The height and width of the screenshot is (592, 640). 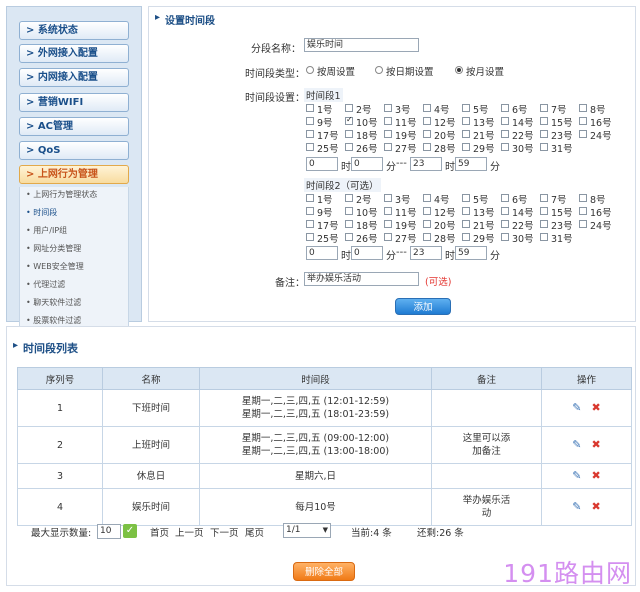 What do you see at coordinates (53, 320) in the screenshot?
I see `submenu-stock-filter: • 股票软件过滤` at bounding box center [53, 320].